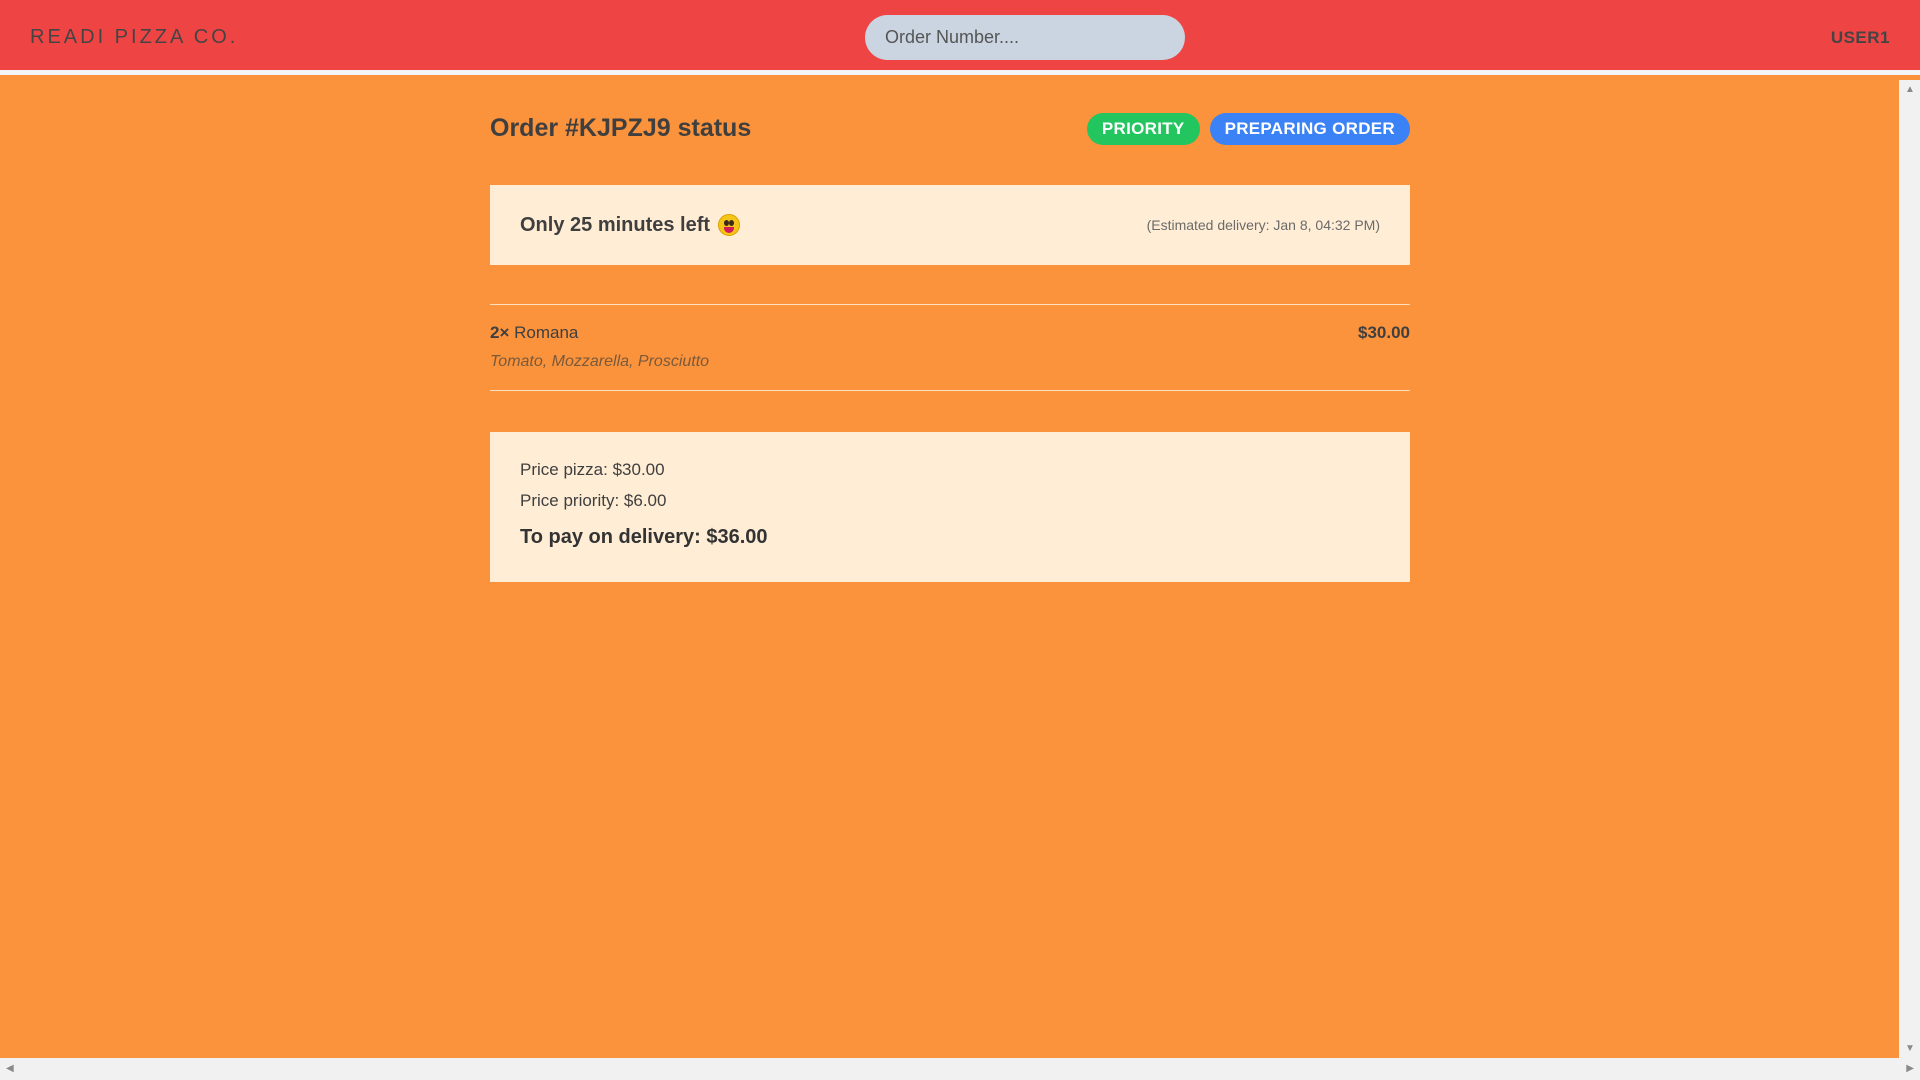  Describe the element at coordinates (1910, 1068) in the screenshot. I see `scroll-right-arrow-icon: ▶` at that location.